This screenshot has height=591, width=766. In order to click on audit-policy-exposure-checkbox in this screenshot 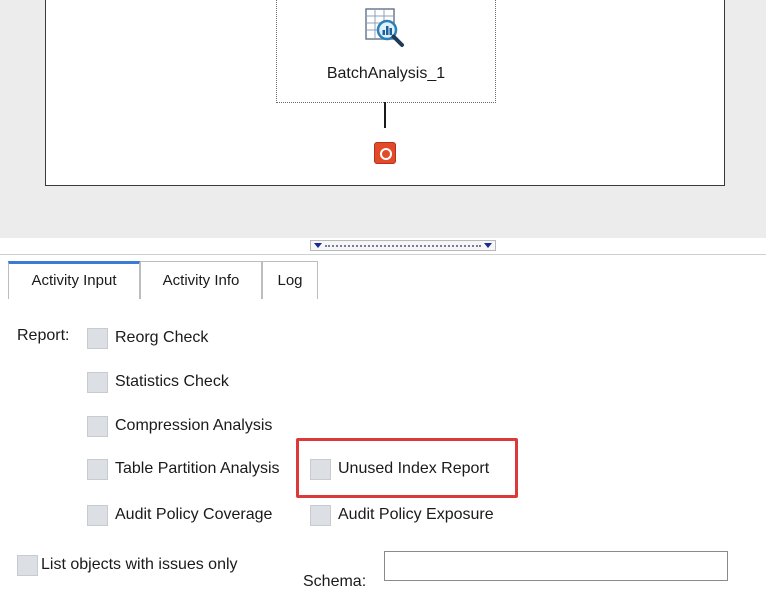, I will do `click(320, 515)`.